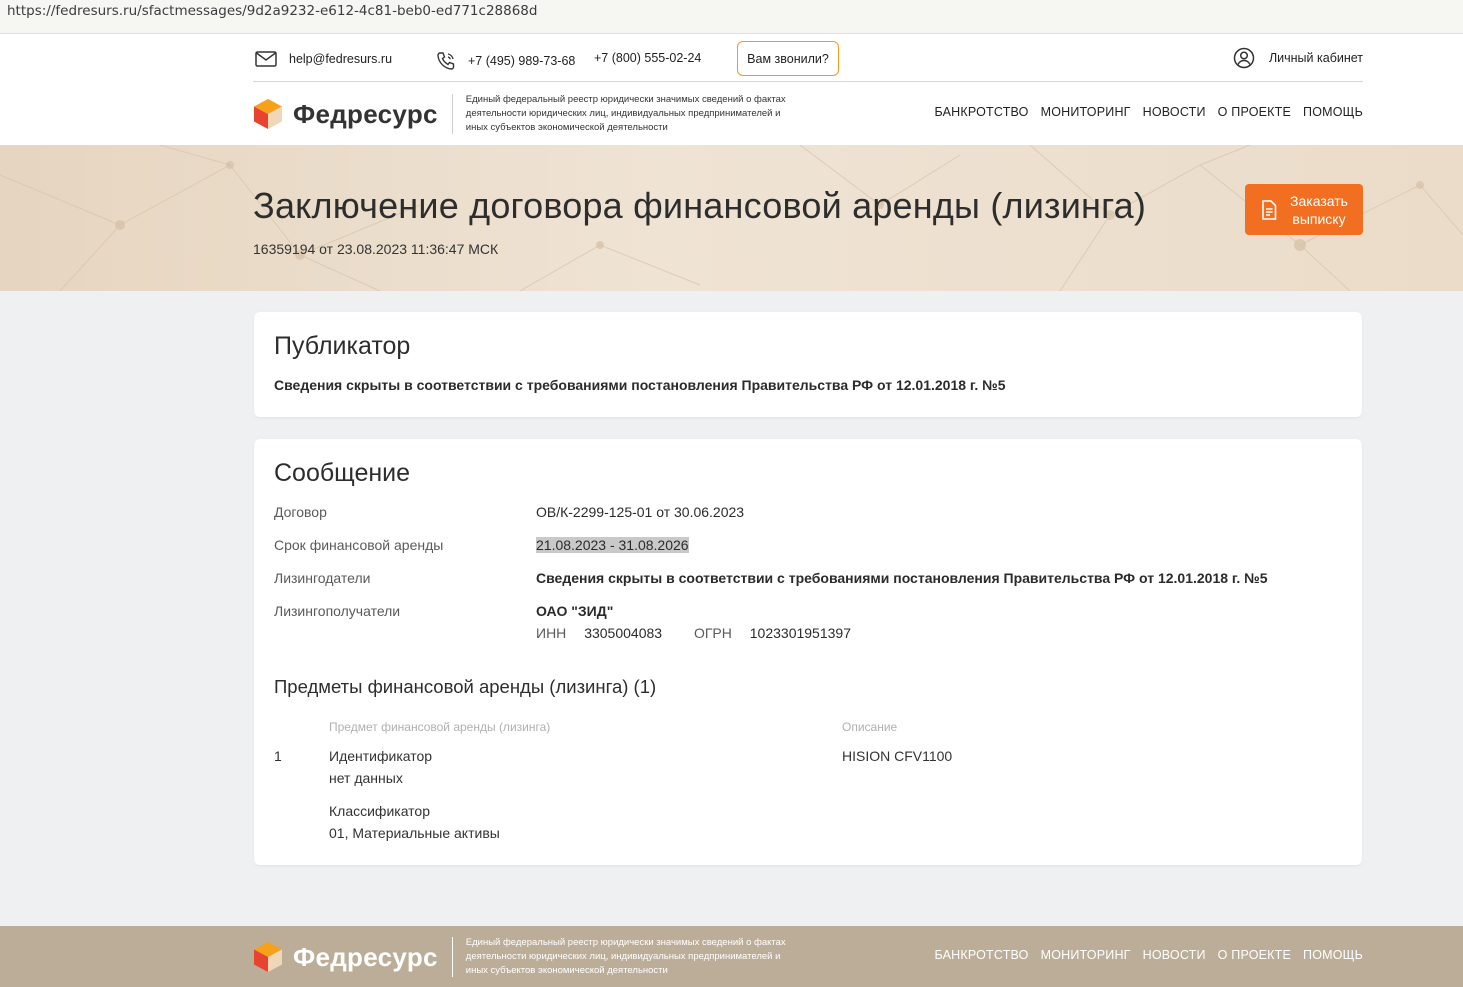 The image size is (1463, 987). What do you see at coordinates (452, 114) in the screenshot?
I see `brand-divider` at bounding box center [452, 114].